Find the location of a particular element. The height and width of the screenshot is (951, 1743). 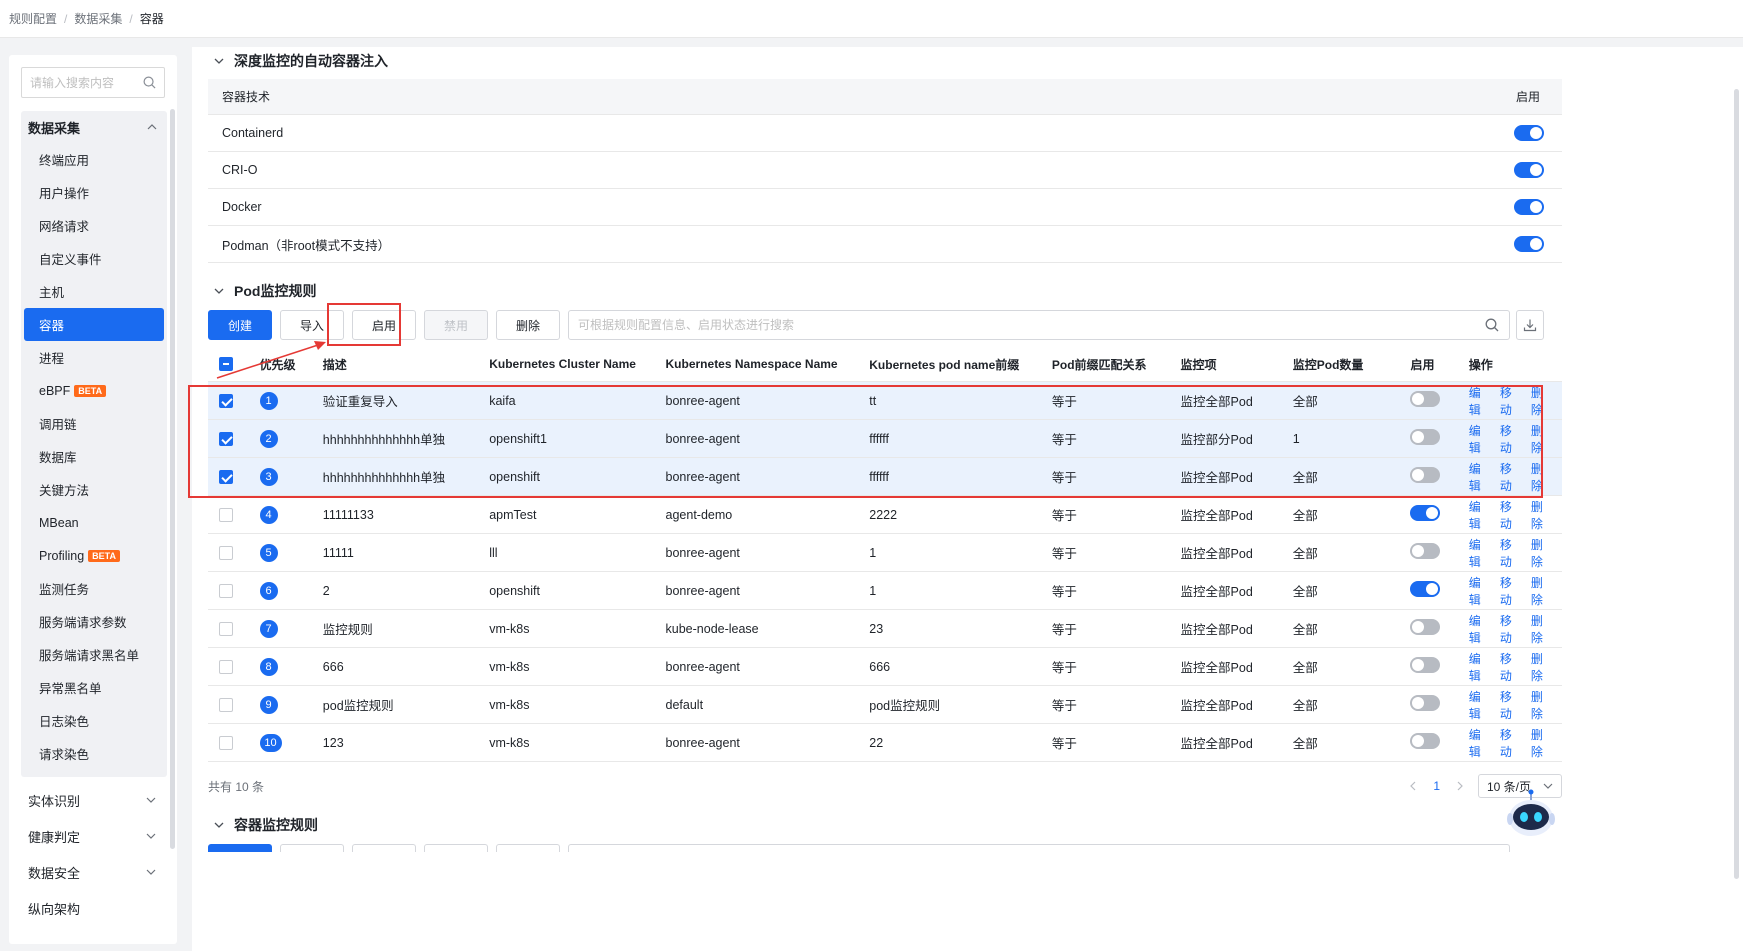

sidebar-group-health-judgment: 健康判定 is located at coordinates (92, 836).